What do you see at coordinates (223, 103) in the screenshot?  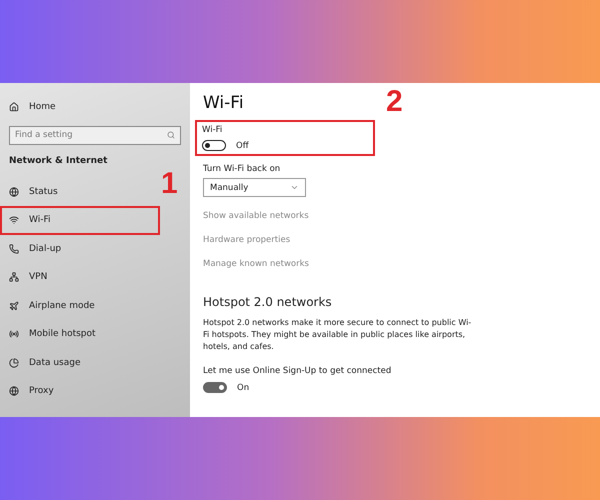 I see `page-title: Wi-Fi` at bounding box center [223, 103].